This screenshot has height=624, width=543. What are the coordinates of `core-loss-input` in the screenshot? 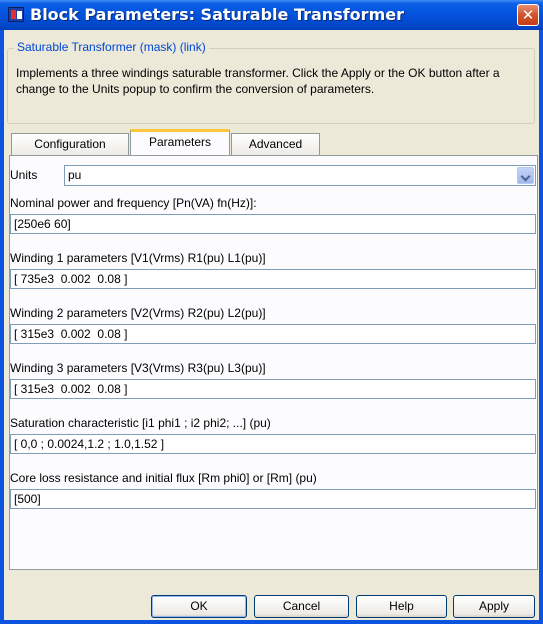 It's located at (273, 499).